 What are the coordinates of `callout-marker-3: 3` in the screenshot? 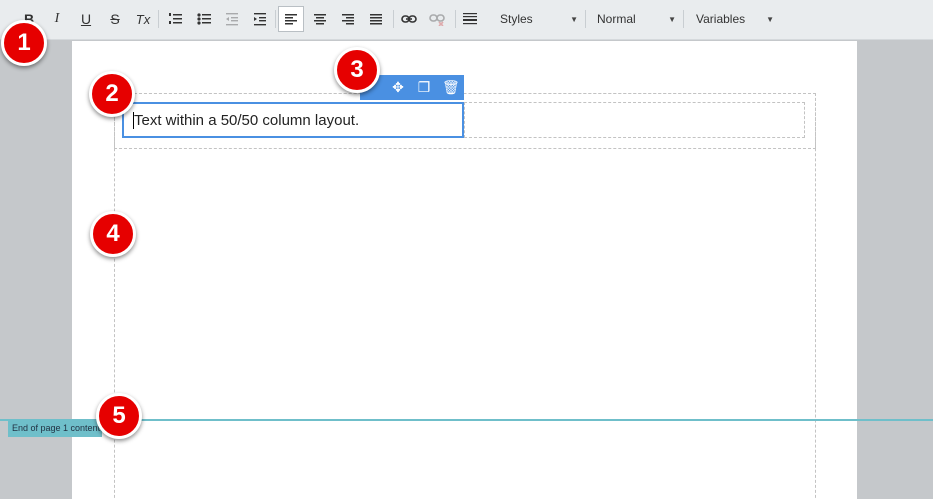 It's located at (357, 70).